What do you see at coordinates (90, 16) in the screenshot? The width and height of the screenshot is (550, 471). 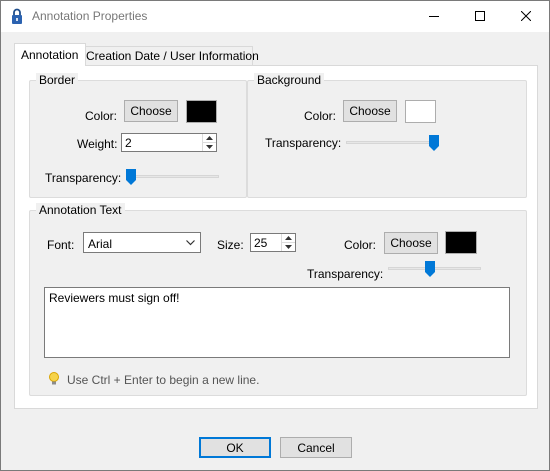 I see `window-title: Annotation Properties` at bounding box center [90, 16].